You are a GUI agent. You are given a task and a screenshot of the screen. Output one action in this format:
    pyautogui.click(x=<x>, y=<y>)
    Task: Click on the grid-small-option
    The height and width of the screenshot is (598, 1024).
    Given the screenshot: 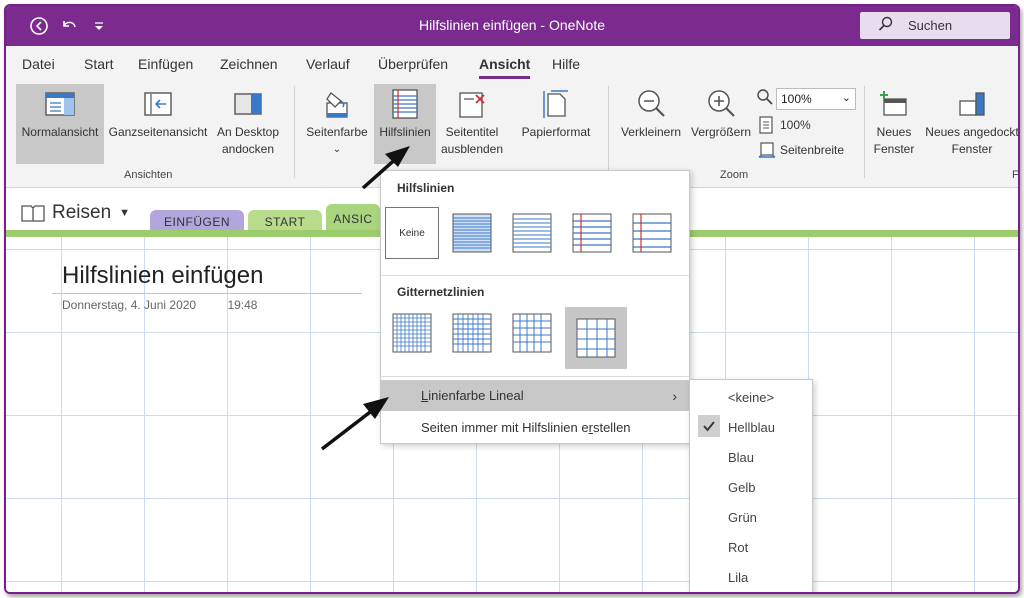 What is the action you would take?
    pyautogui.click(x=412, y=333)
    